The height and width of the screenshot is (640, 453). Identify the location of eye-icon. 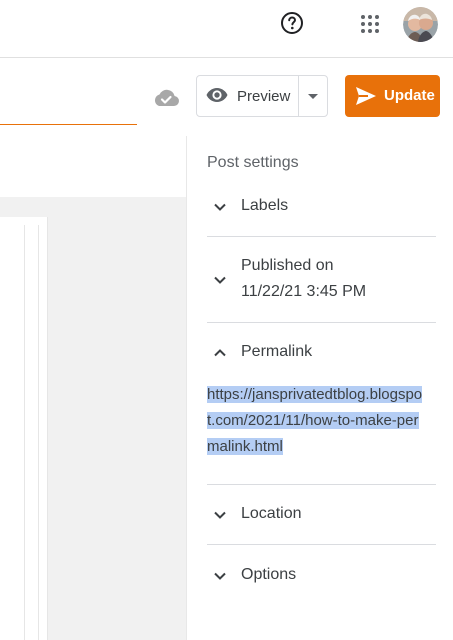
(217, 95).